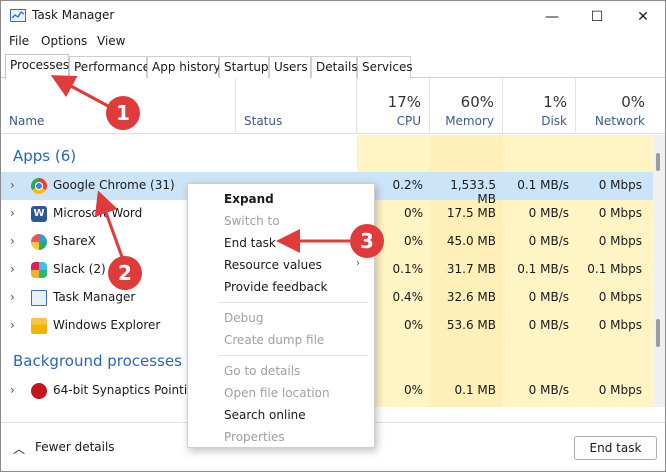  What do you see at coordinates (659, 271) in the screenshot?
I see `vertical-scrollbar` at bounding box center [659, 271].